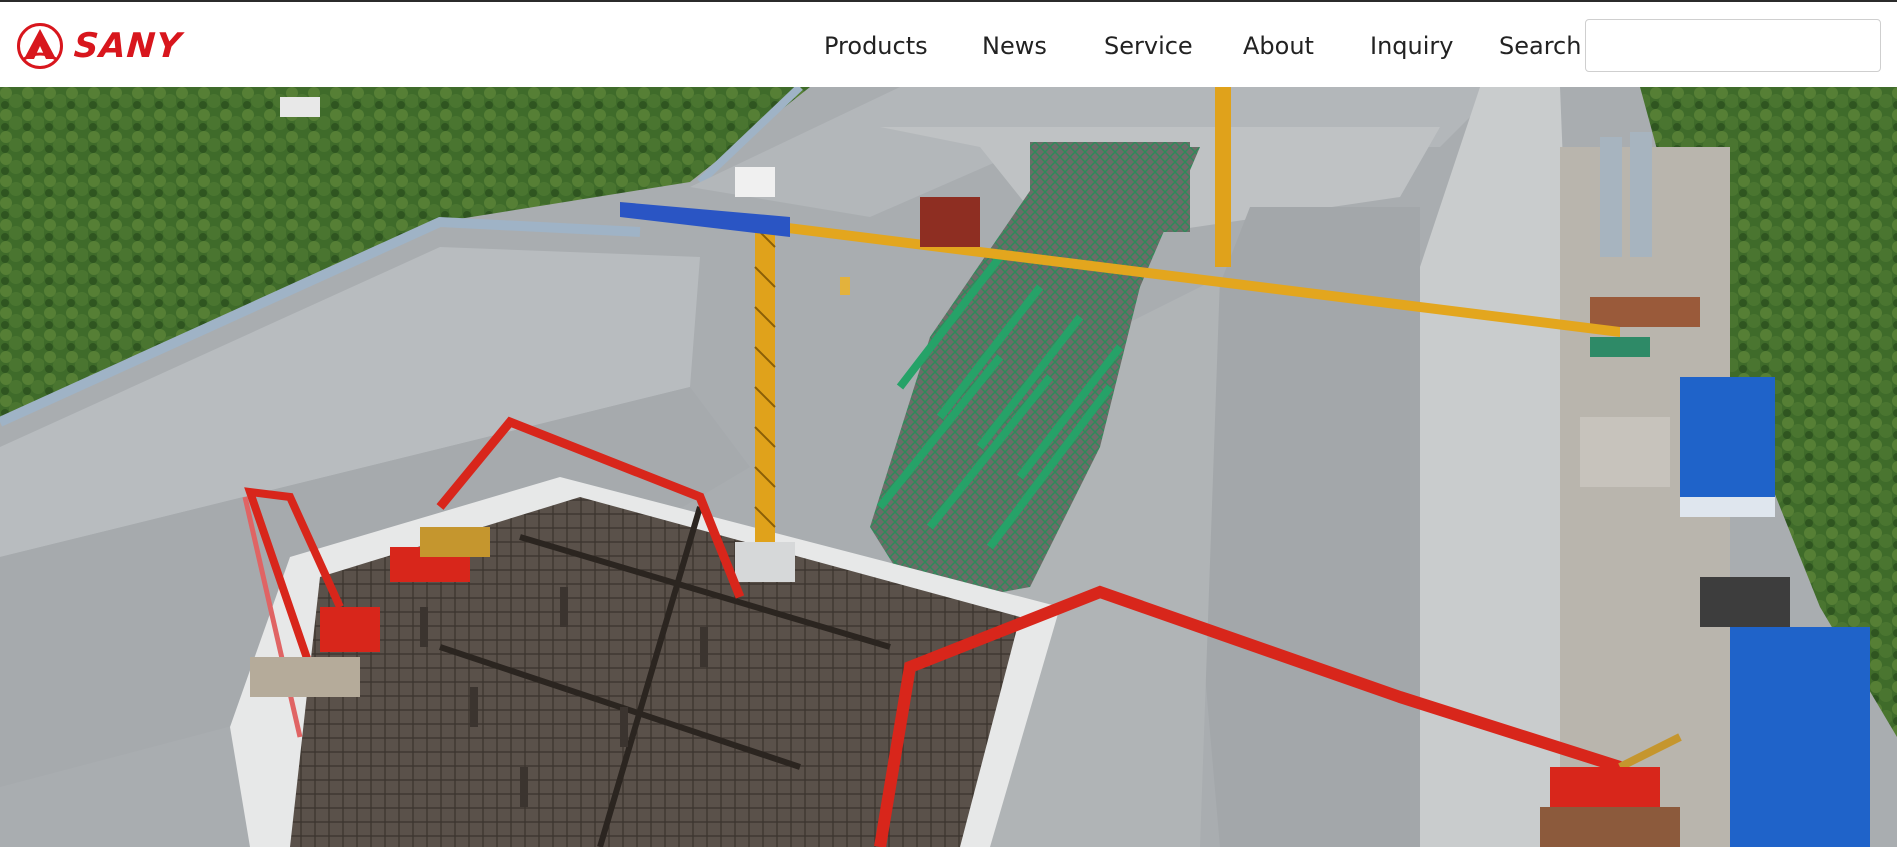 This screenshot has height=847, width=1897. Describe the element at coordinates (1014, 46) in the screenshot. I see `nav-news: News` at that location.